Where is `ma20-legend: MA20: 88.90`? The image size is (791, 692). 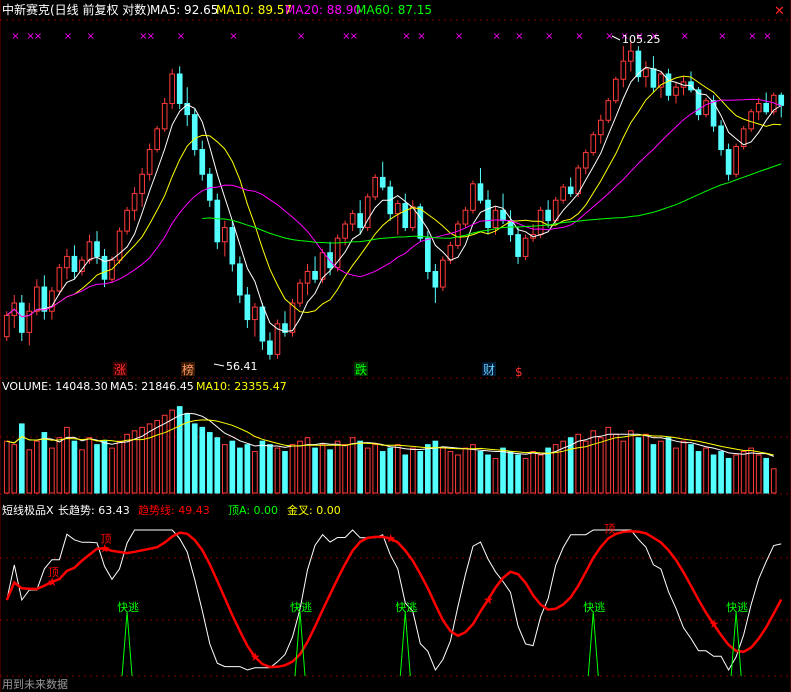
ma20-legend: MA20: 88.90 is located at coordinates (323, 10).